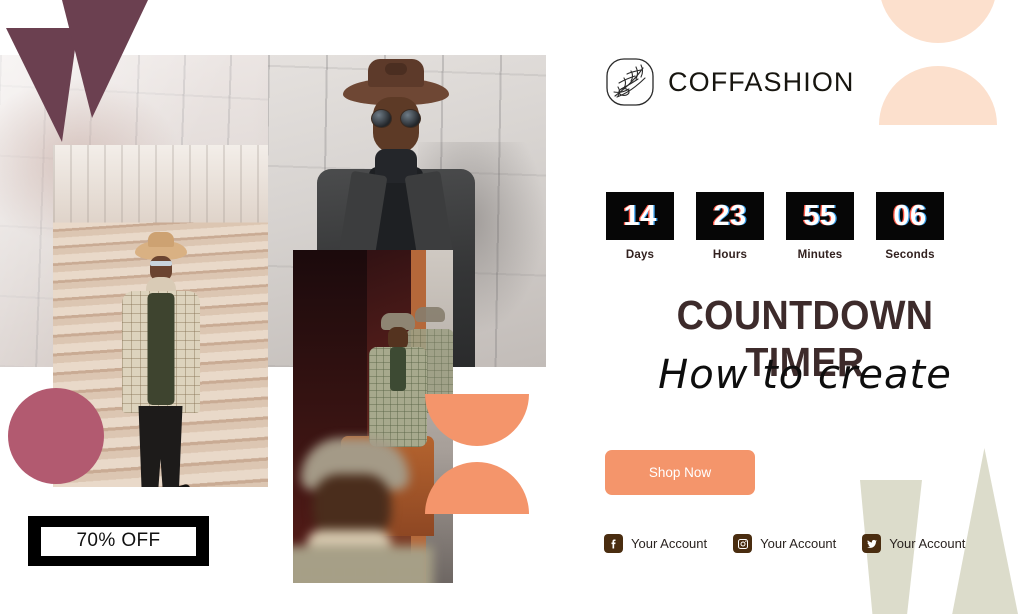 The width and height of the screenshot is (1024, 614). I want to click on model-glasses, so click(160, 263).